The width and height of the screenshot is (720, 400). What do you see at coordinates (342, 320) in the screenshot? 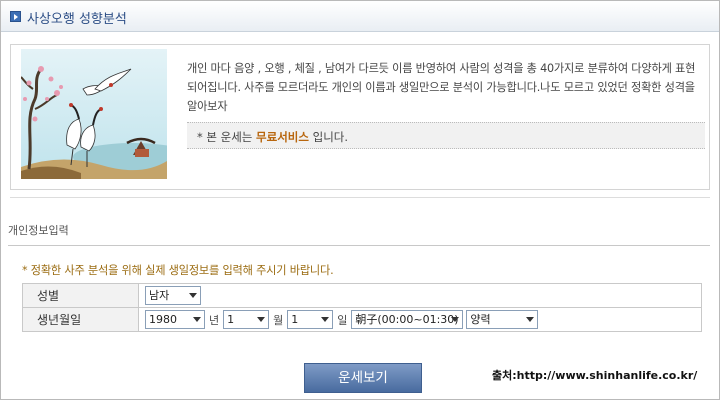
I see `day-unit: 일` at bounding box center [342, 320].